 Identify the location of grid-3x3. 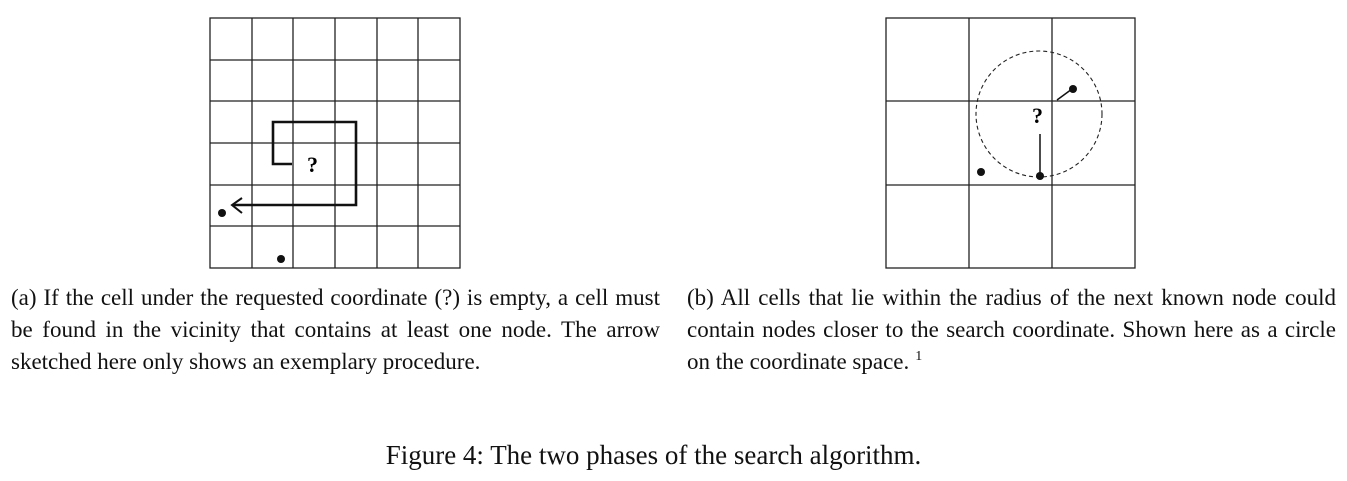
(1010, 143).